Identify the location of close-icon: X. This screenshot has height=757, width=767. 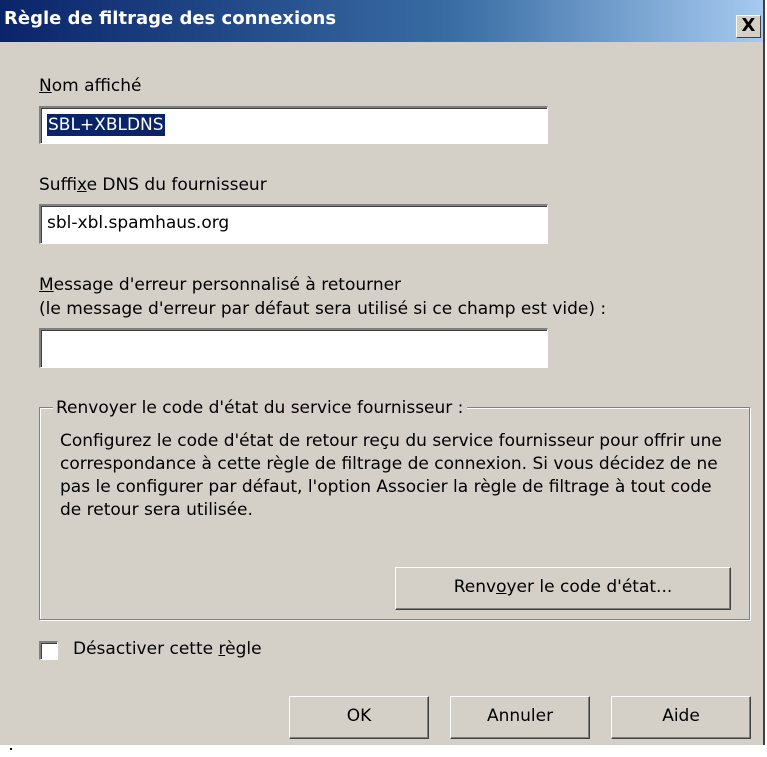
(748, 25).